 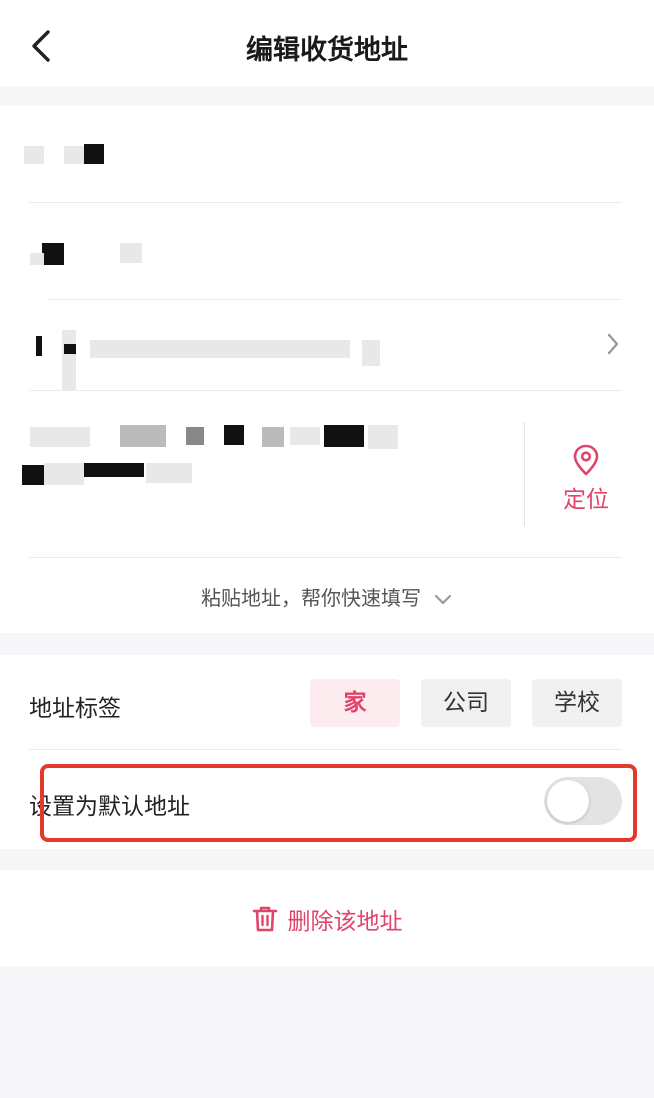 What do you see at coordinates (586, 479) in the screenshot?
I see `locate-button: 定位` at bounding box center [586, 479].